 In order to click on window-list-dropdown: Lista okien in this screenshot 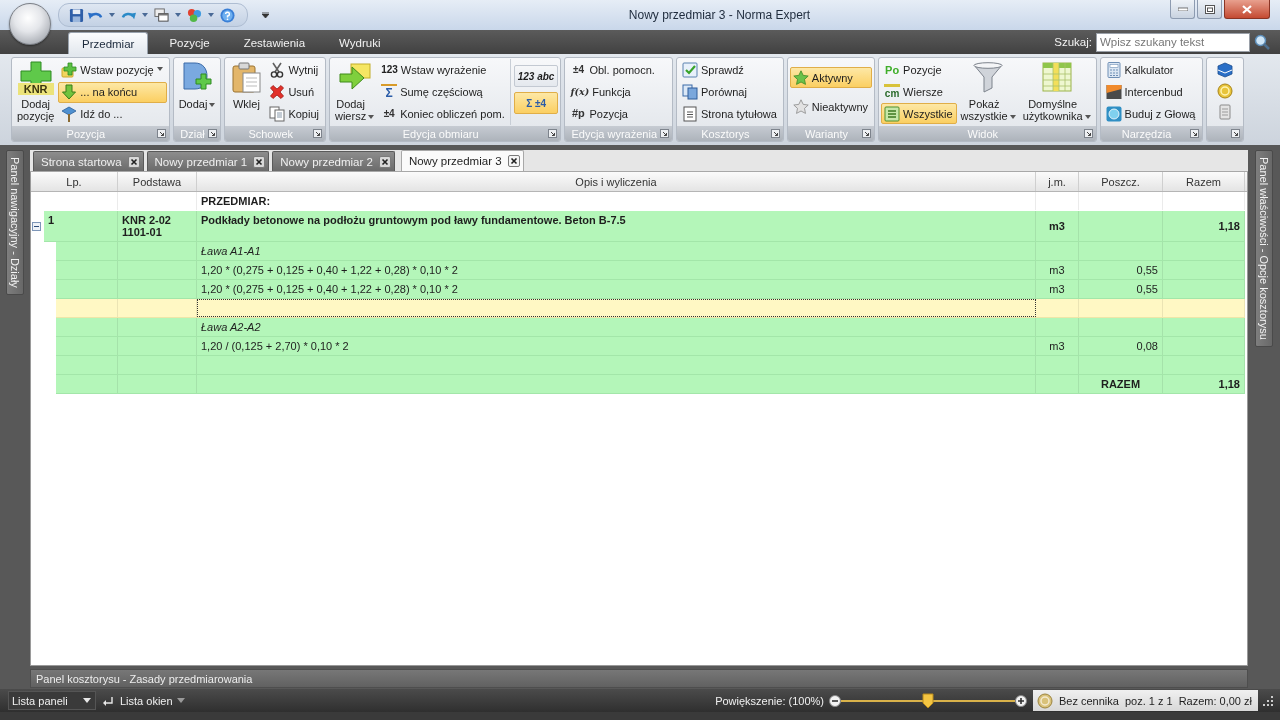, I will do `click(152, 700)`.